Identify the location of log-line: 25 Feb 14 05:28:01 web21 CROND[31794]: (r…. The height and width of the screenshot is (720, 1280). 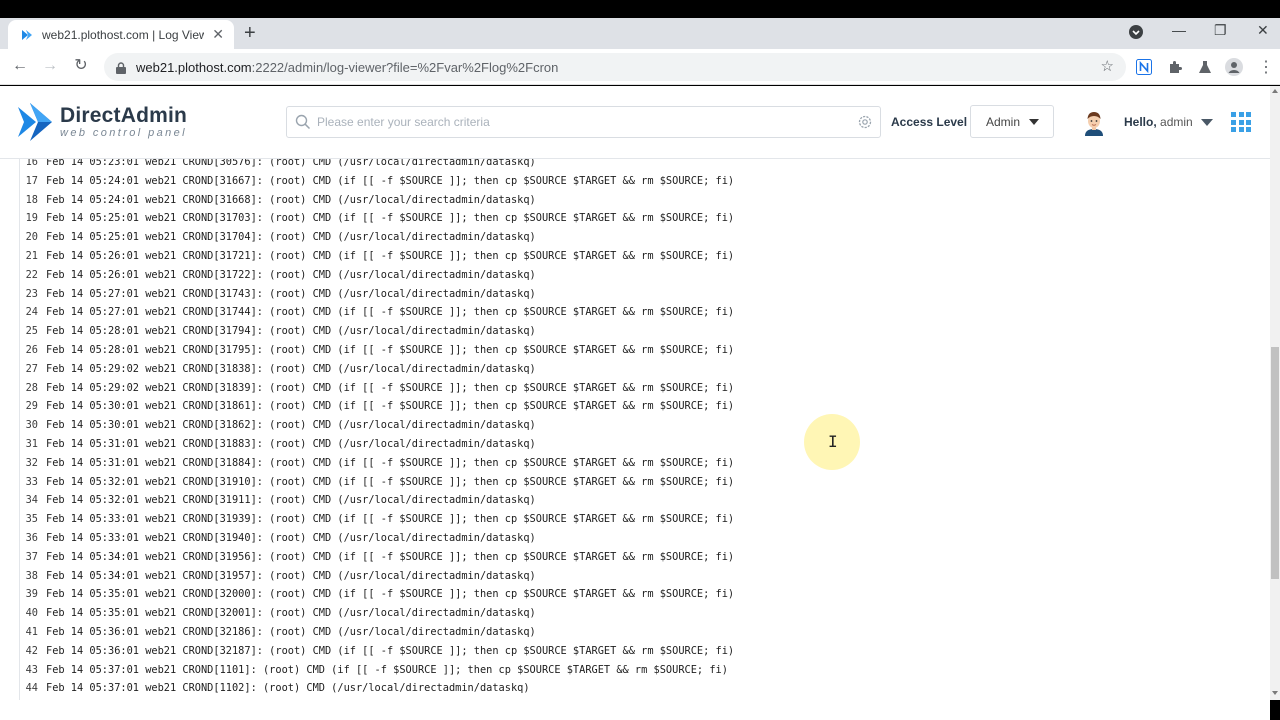
(640, 331).